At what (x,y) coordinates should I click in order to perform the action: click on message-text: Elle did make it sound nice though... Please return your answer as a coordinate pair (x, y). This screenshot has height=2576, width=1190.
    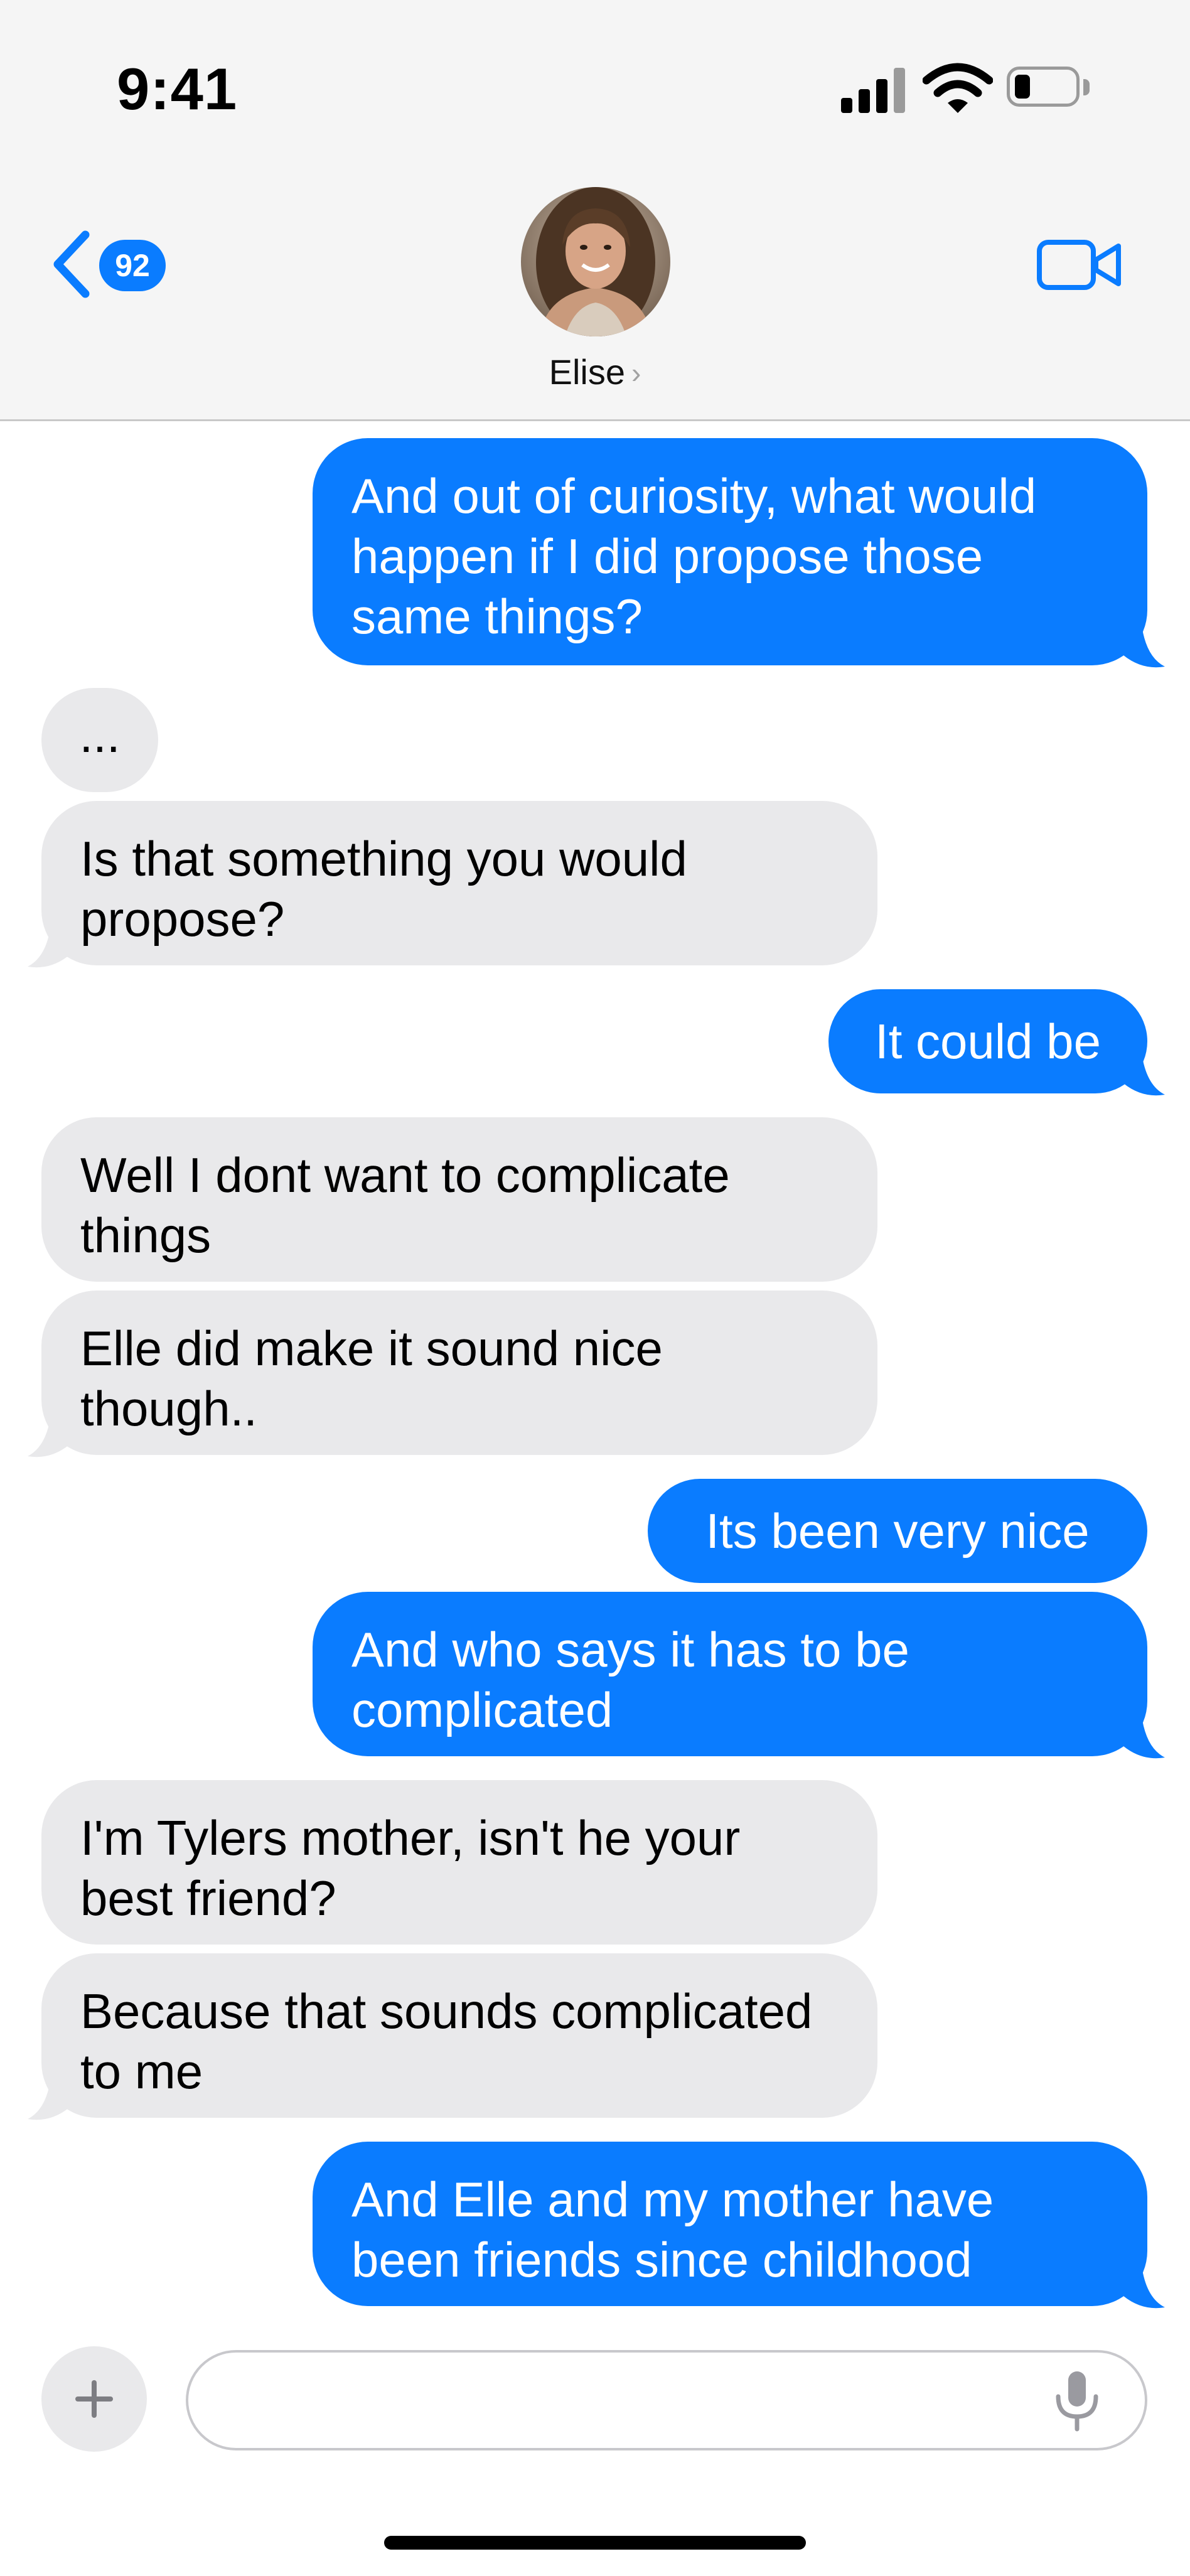
    Looking at the image, I should click on (372, 1378).